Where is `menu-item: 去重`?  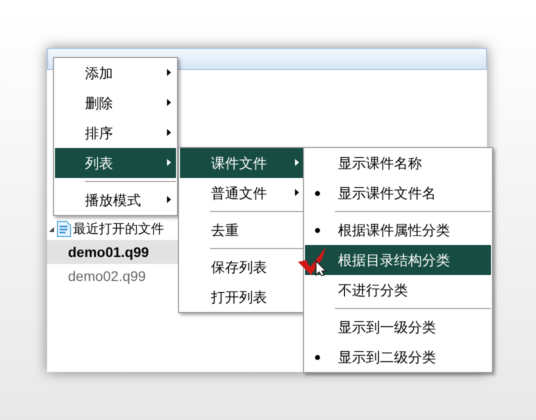
menu-item: 去重 is located at coordinates (242, 230).